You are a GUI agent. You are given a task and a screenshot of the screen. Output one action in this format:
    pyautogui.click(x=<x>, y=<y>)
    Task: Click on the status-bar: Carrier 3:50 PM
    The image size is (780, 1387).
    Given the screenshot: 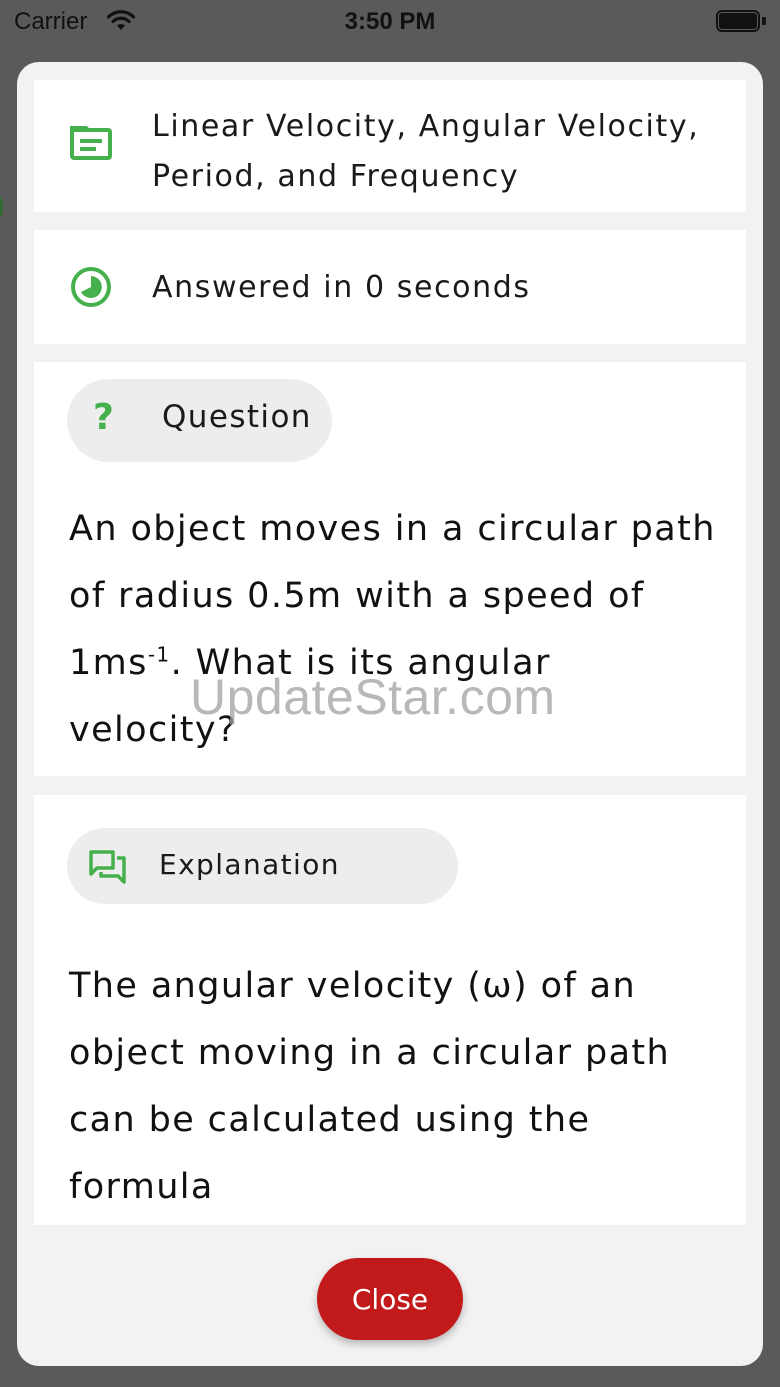 What is the action you would take?
    pyautogui.click(x=390, y=22)
    